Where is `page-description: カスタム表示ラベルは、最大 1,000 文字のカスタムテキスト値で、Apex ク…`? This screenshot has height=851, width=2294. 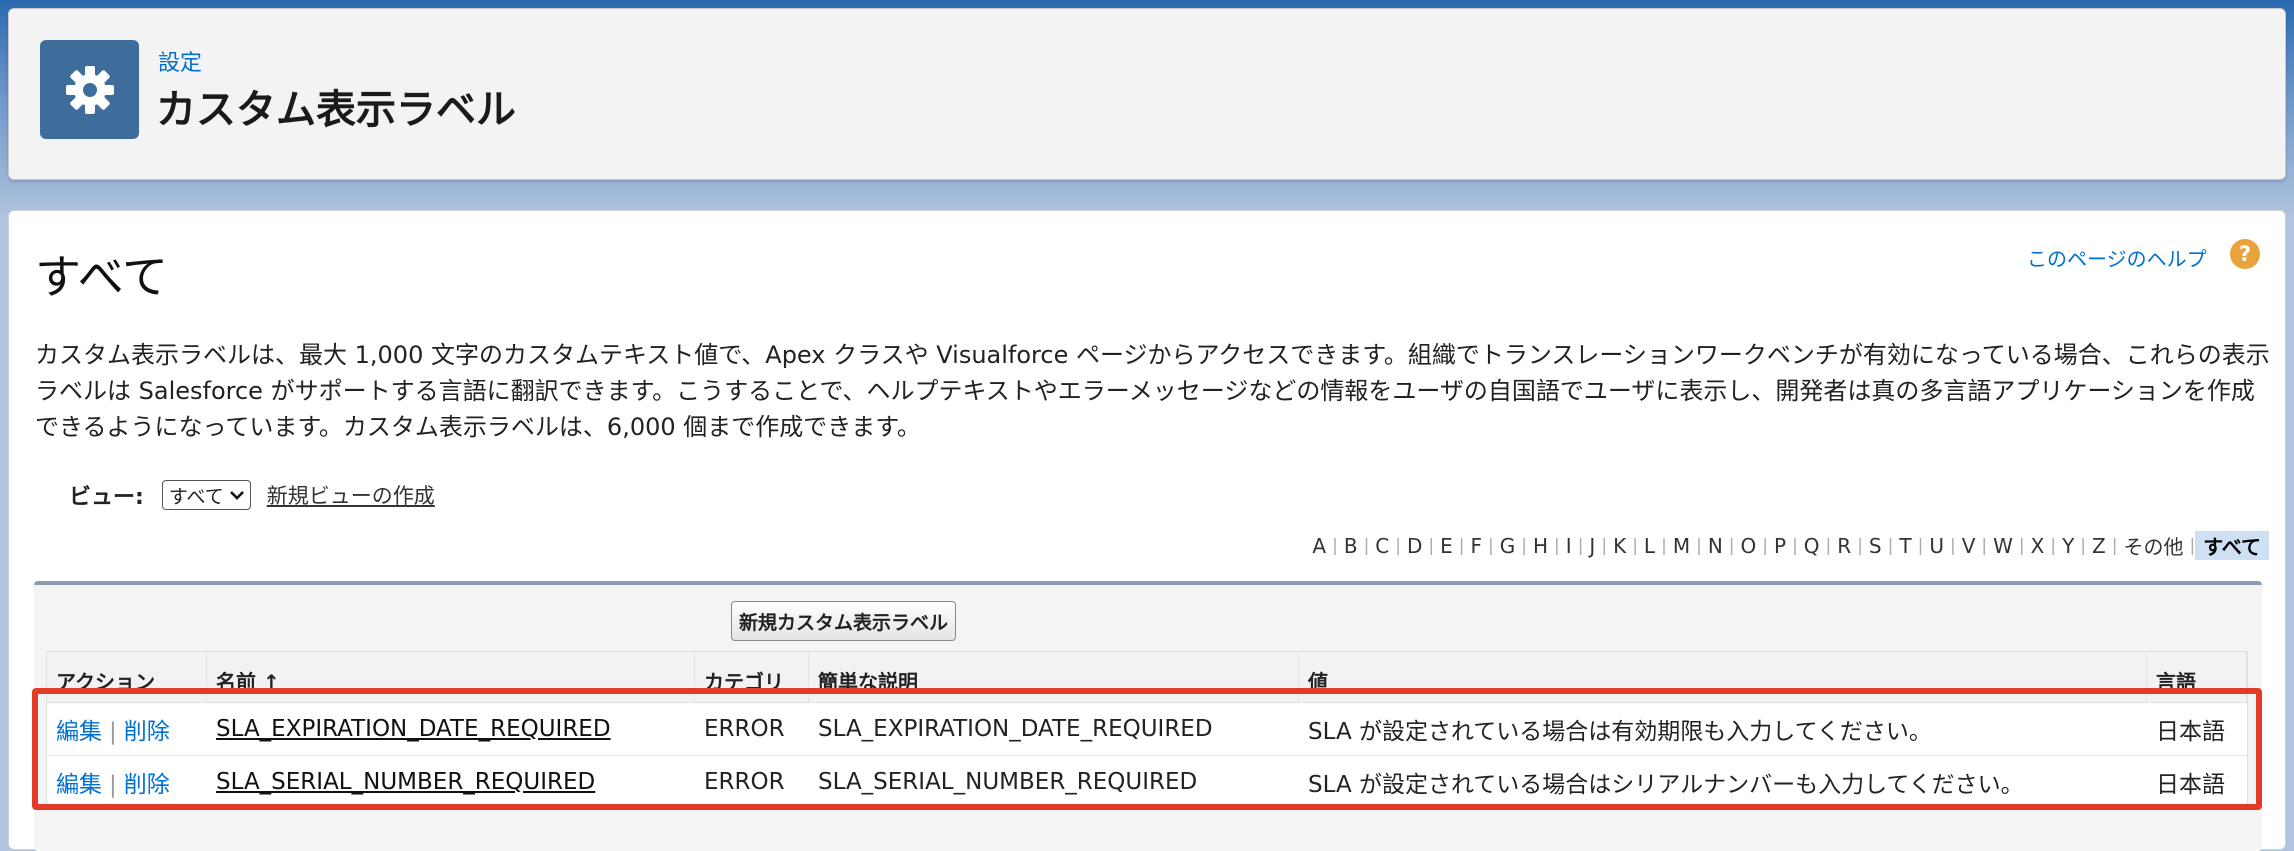
page-description: カスタム表示ラベルは、最大 1,000 文字のカスタムテキスト値で、Apex ク… is located at coordinates (1152, 391).